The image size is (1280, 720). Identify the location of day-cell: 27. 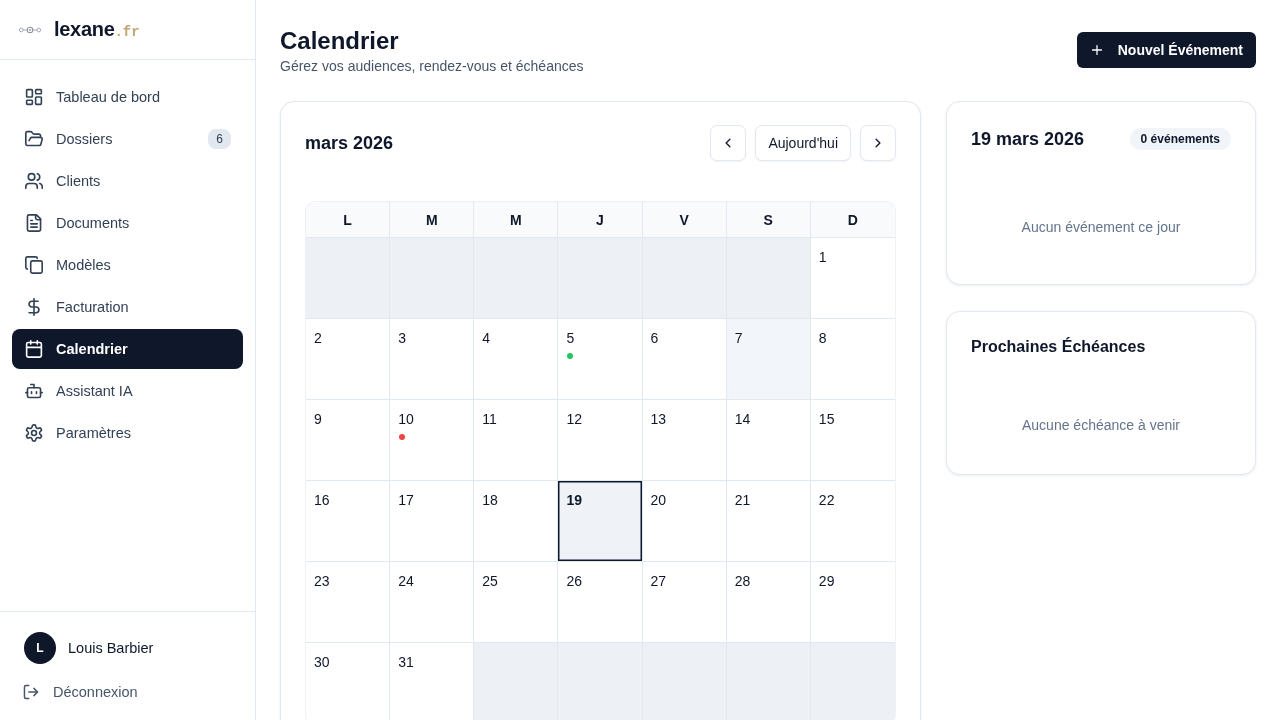
(684, 602).